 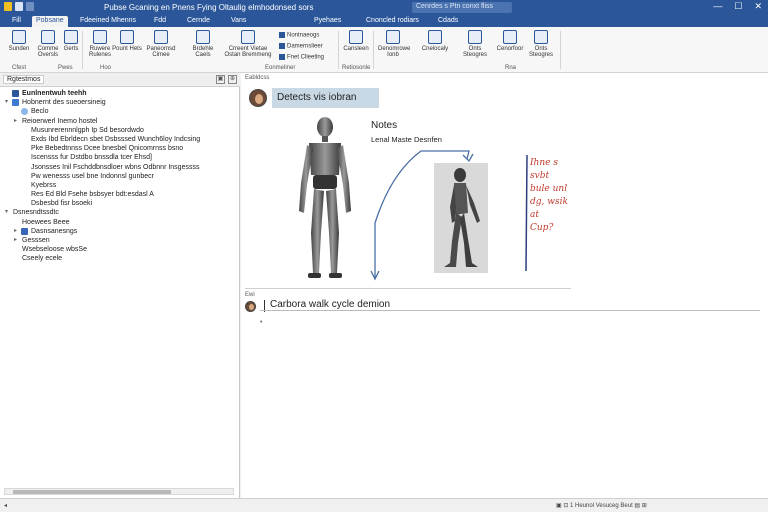 I want to click on window-controls: — ☐ ✕, so click(x=737, y=6).